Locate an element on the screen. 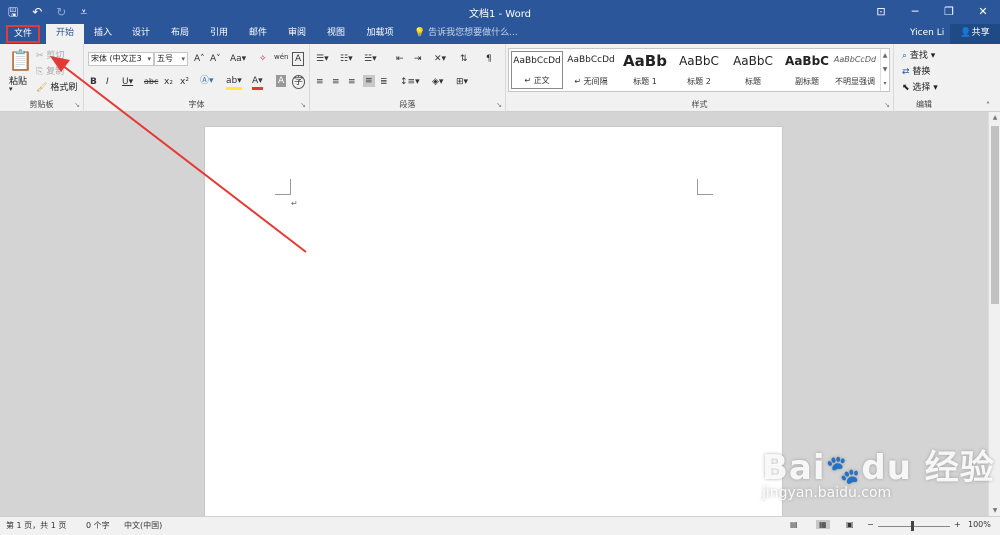  subscript-icon: x₂ is located at coordinates (168, 82).